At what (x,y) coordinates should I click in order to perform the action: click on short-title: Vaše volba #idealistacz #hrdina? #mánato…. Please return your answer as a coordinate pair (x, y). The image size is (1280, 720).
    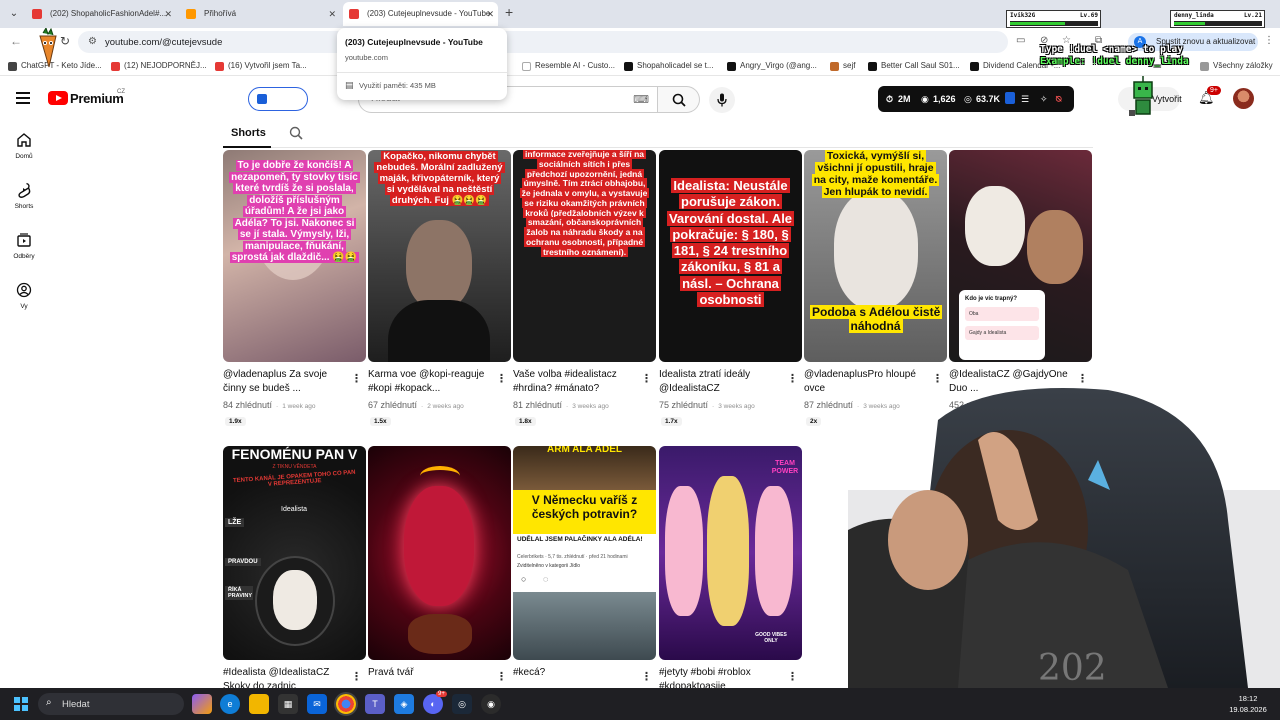
    Looking at the image, I should click on (575, 382).